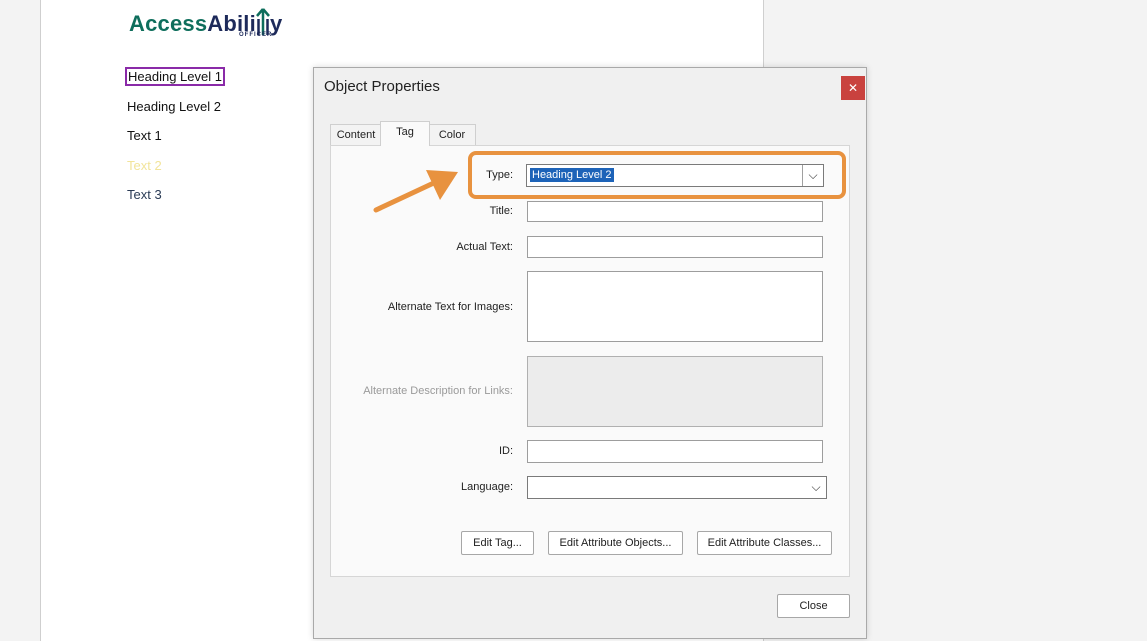 The image size is (1147, 641). What do you see at coordinates (144, 135) in the screenshot?
I see `doc-item-text-1: Text 1` at bounding box center [144, 135].